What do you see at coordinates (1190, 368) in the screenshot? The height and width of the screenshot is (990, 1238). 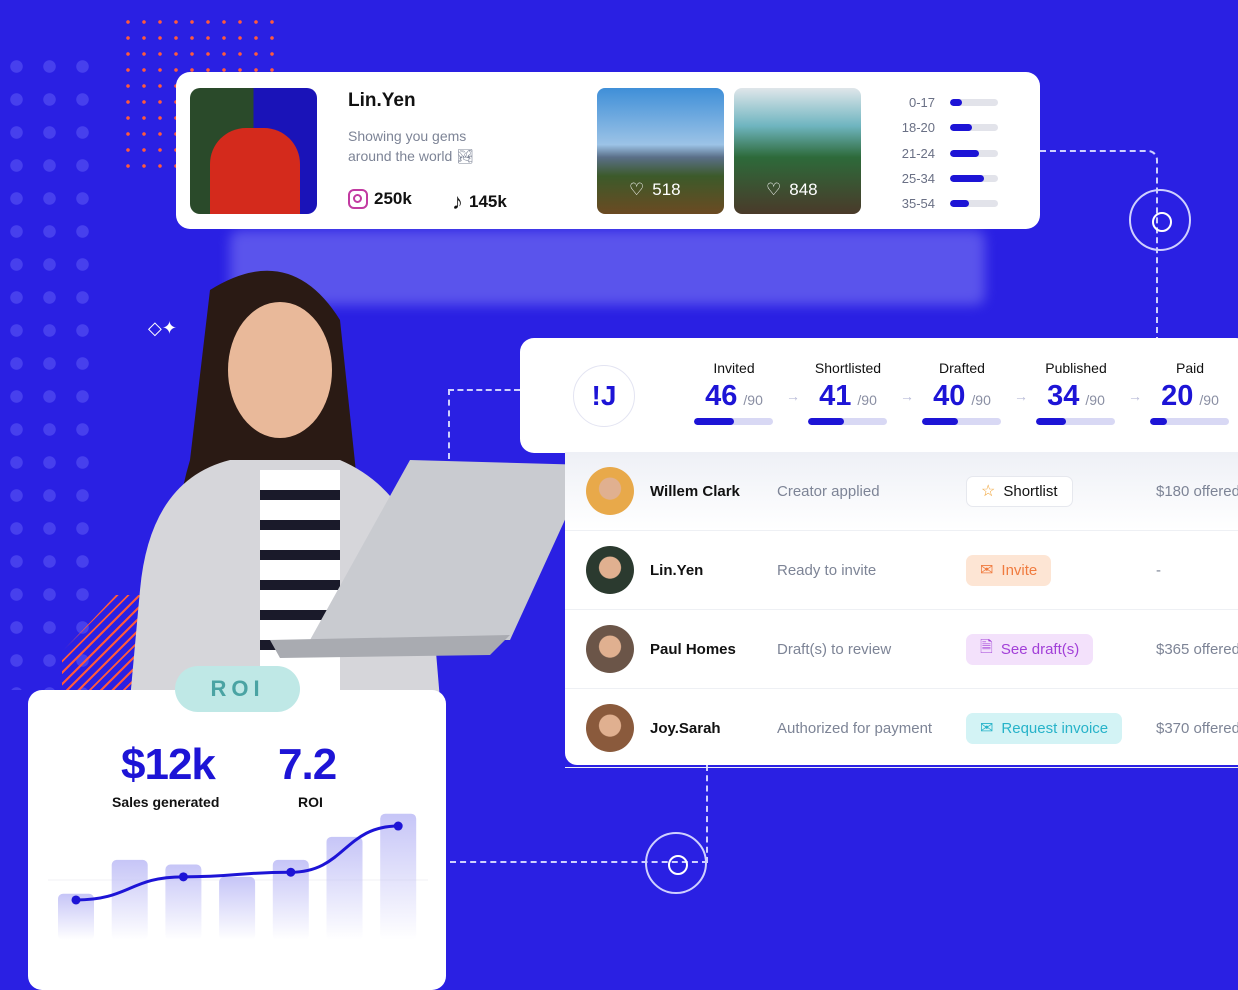 I see `stage-label: Paid` at bounding box center [1190, 368].